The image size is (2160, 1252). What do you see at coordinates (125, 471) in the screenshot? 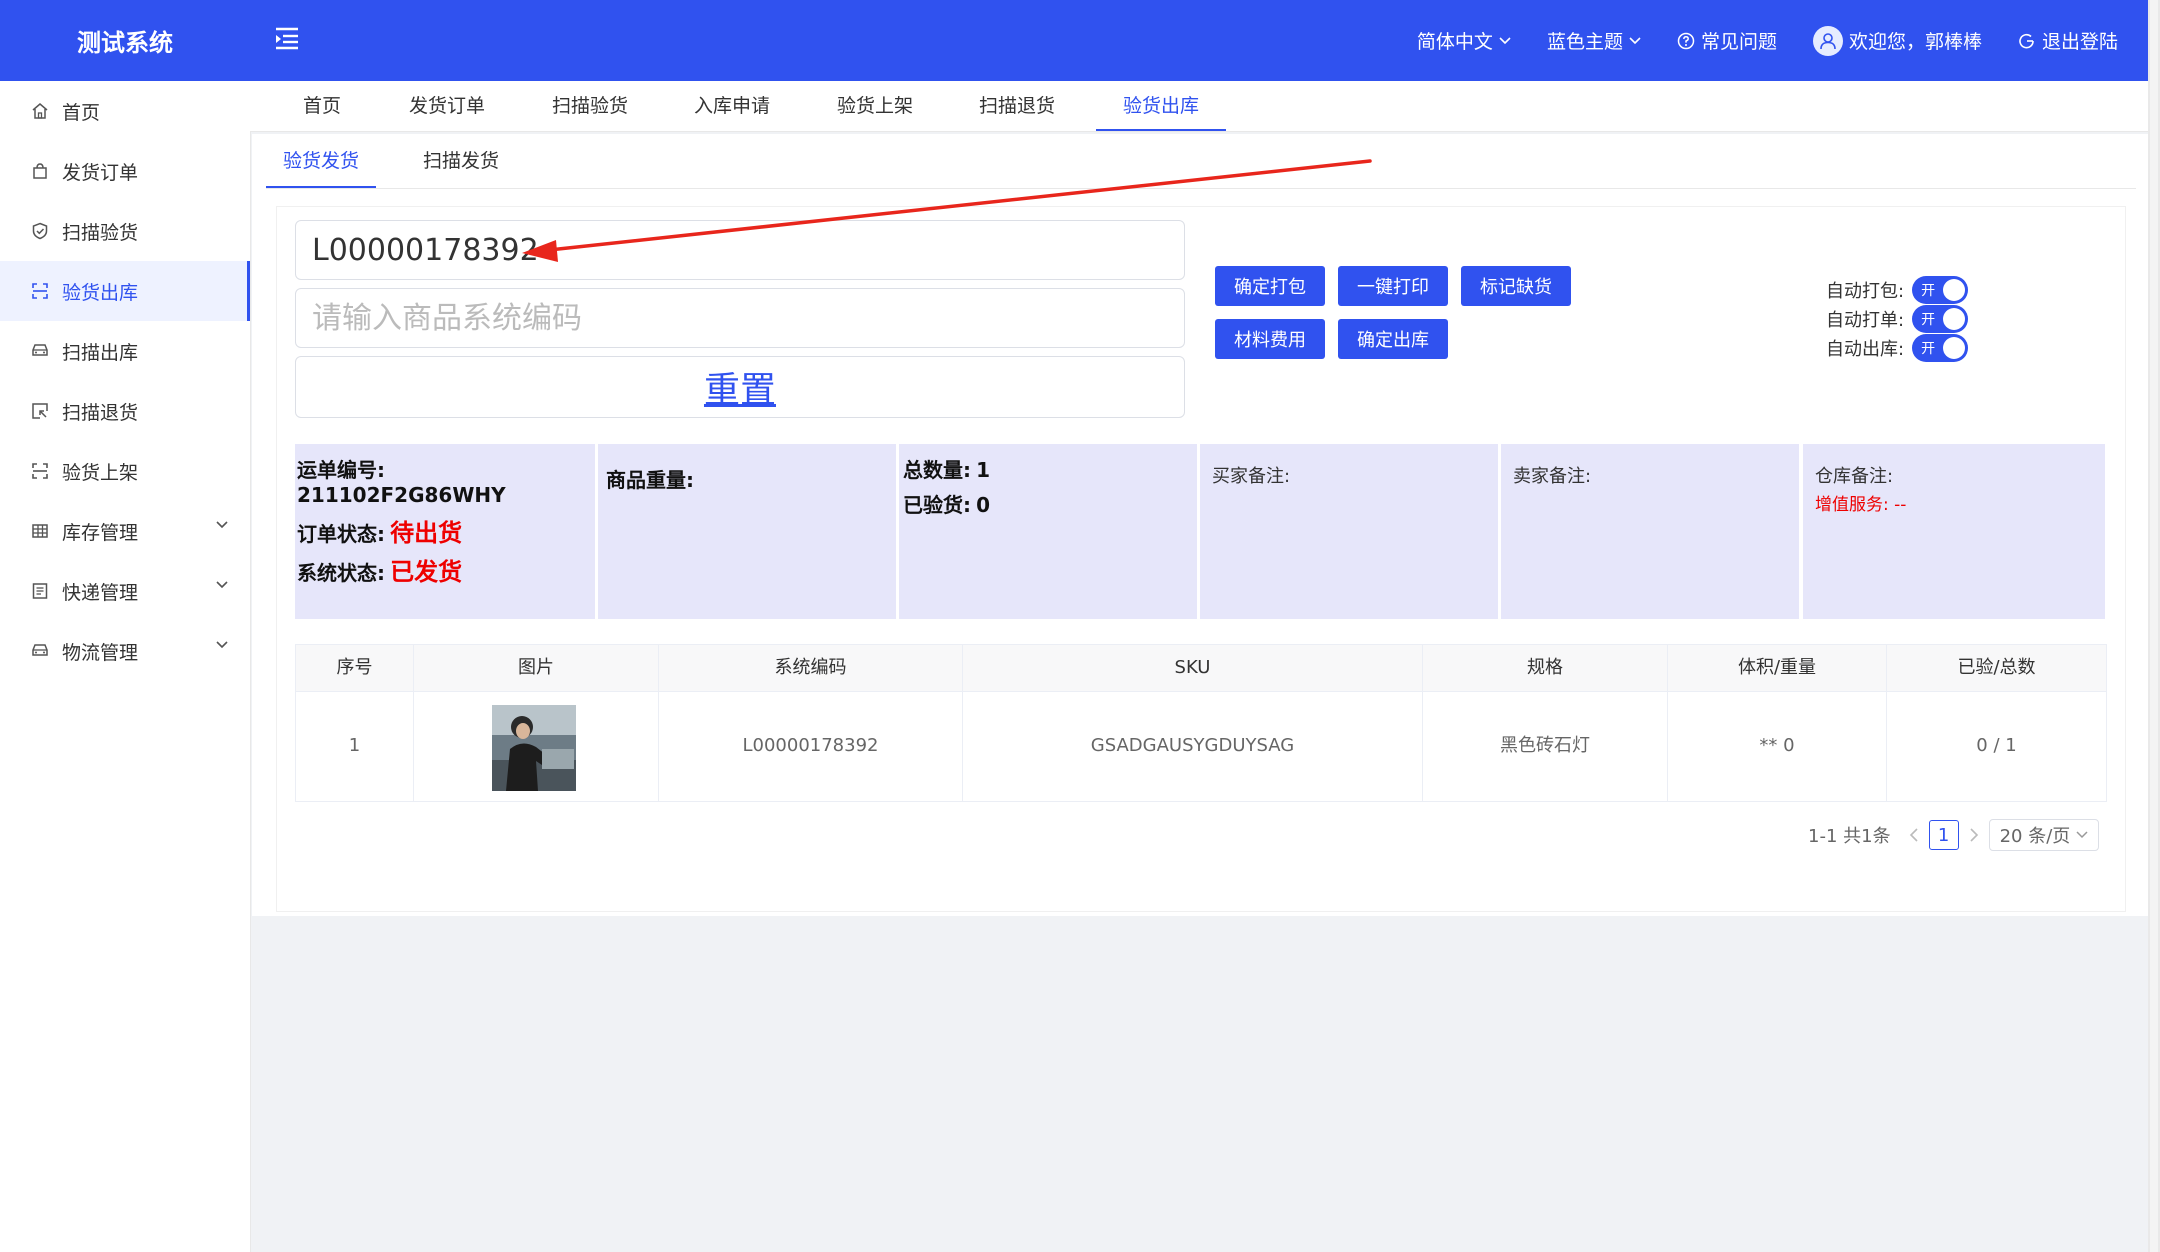
I see `sidebar-item-inspect-shelve: 验货上架` at bounding box center [125, 471].